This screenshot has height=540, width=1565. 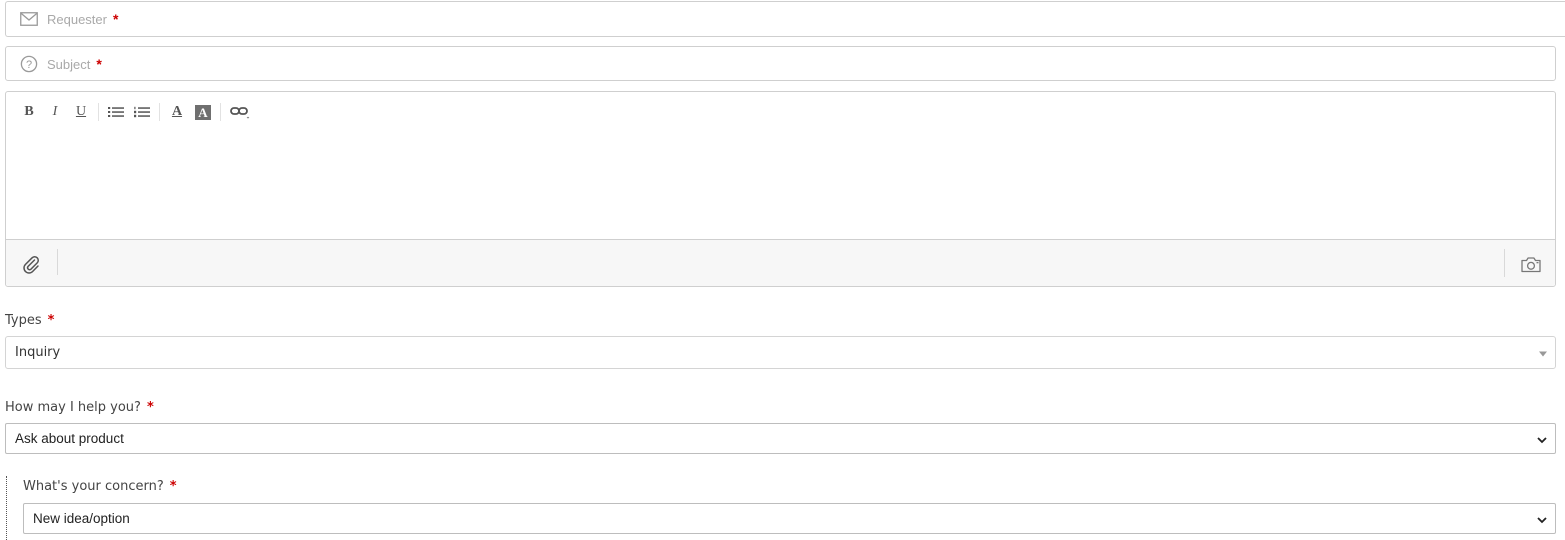 I want to click on types-label-text: Types, so click(x=23, y=320).